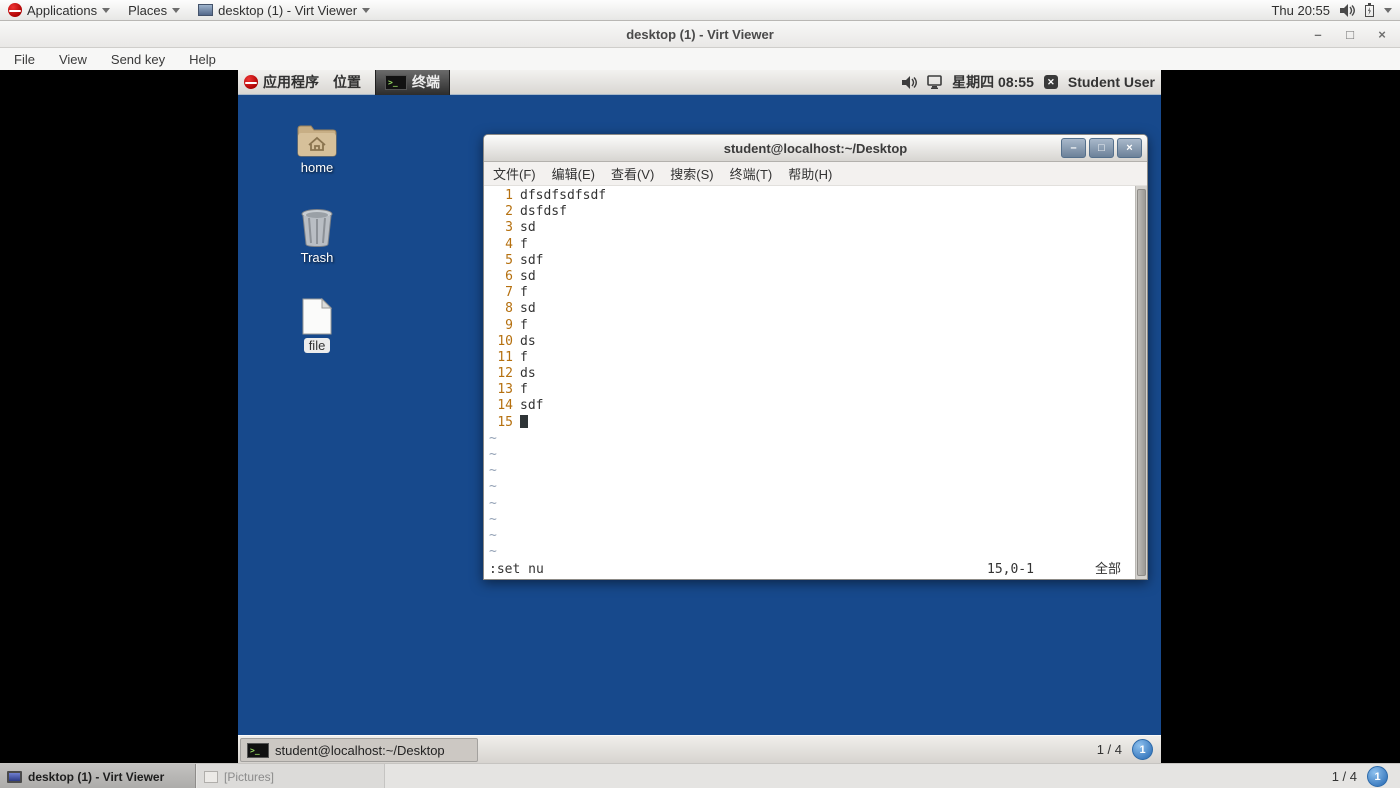 The width and height of the screenshot is (1400, 788). What do you see at coordinates (524, 421) in the screenshot?
I see `cursor-block` at bounding box center [524, 421].